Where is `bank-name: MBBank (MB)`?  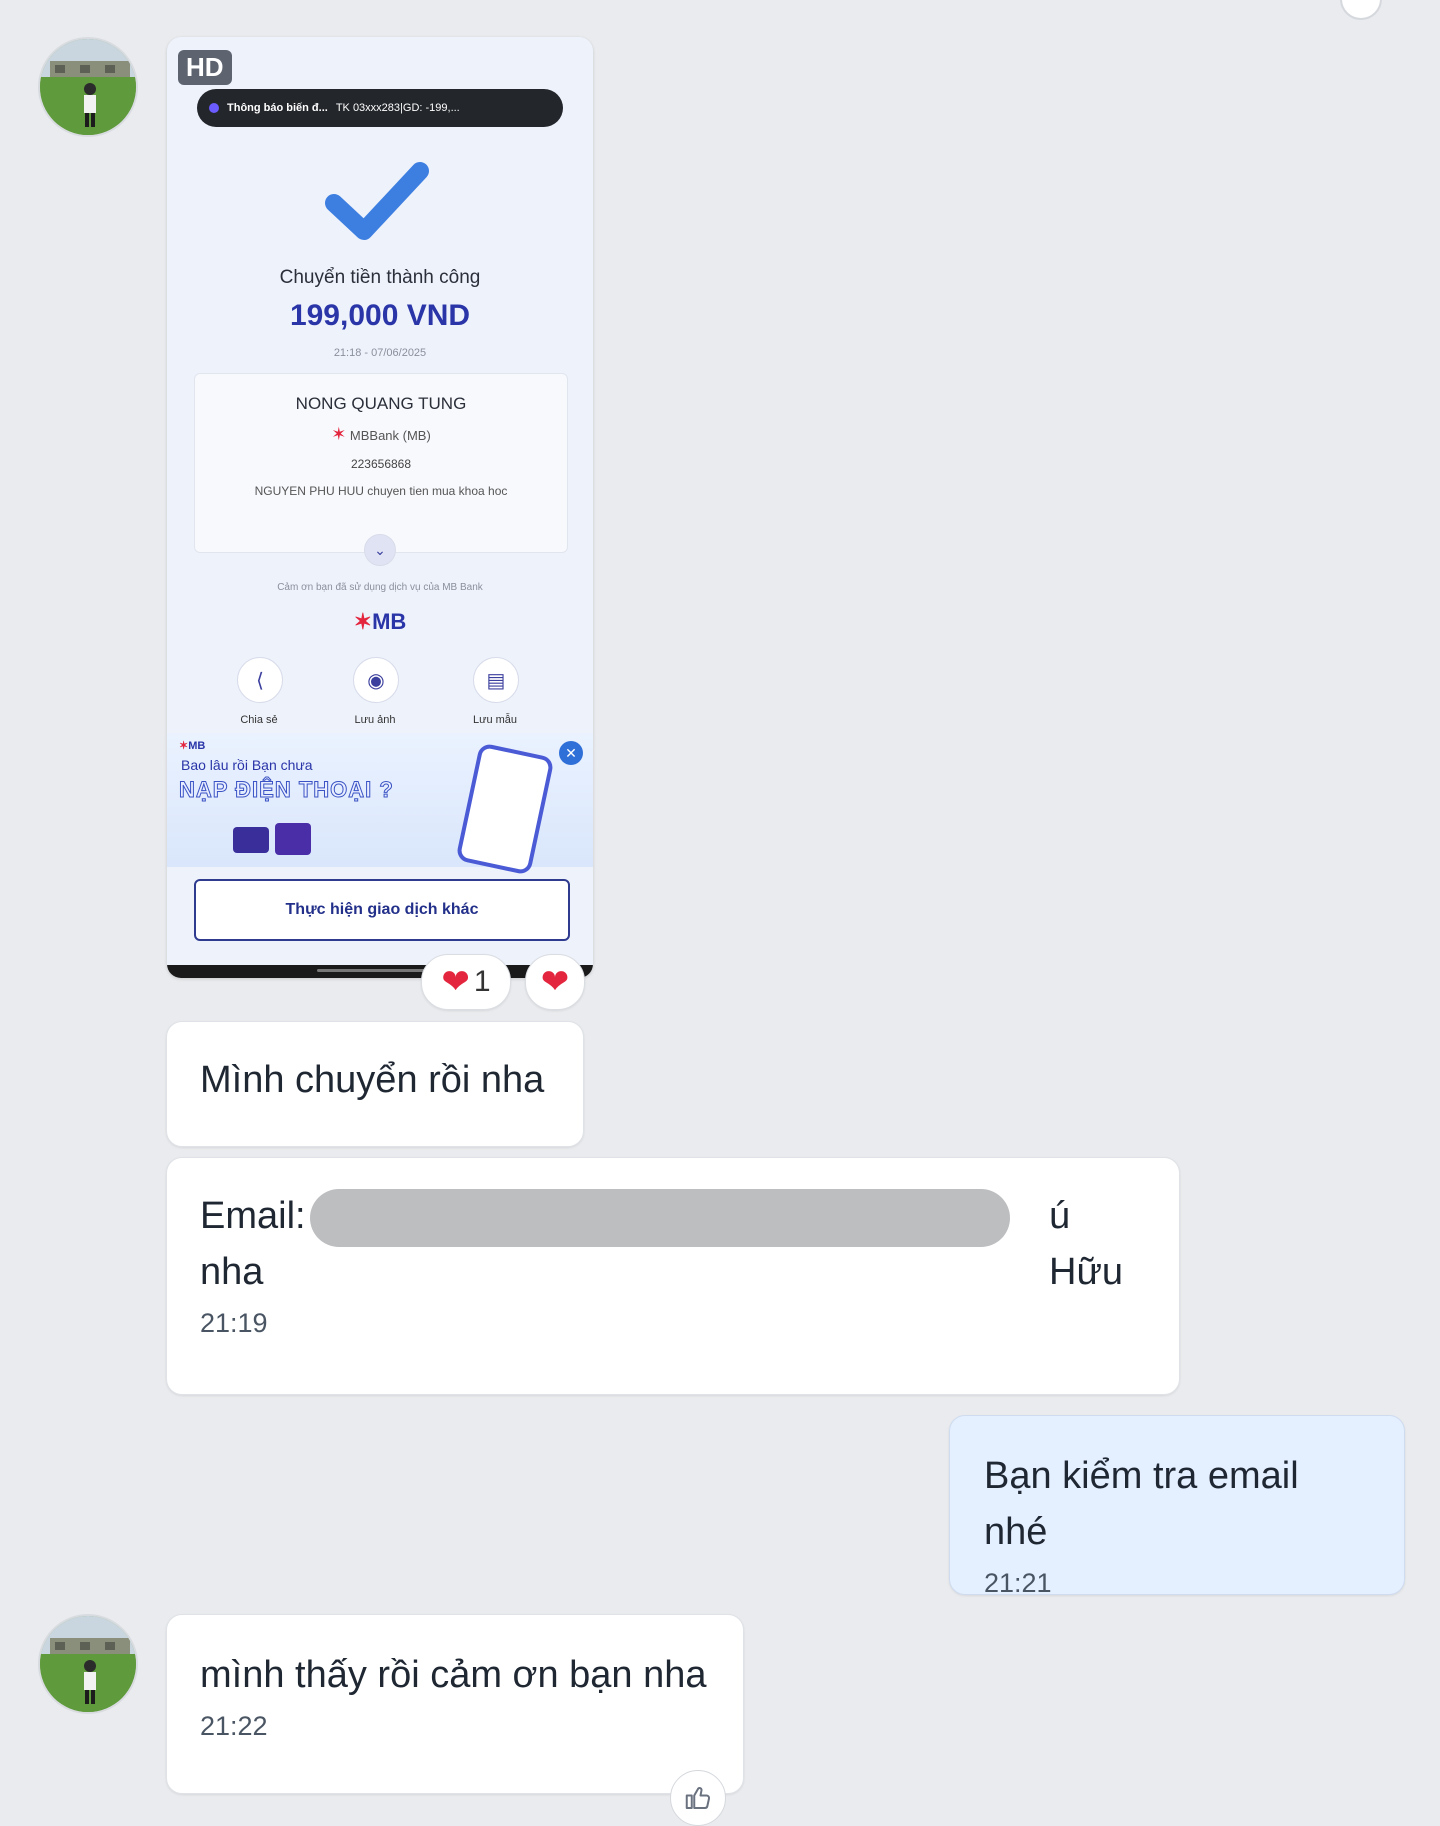 bank-name: MBBank (MB) is located at coordinates (390, 435).